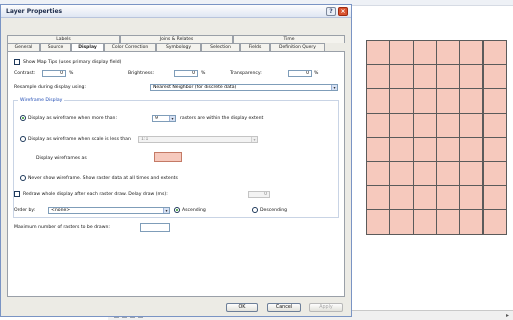  I want to click on map-tips-checkbox, so click(17, 62).